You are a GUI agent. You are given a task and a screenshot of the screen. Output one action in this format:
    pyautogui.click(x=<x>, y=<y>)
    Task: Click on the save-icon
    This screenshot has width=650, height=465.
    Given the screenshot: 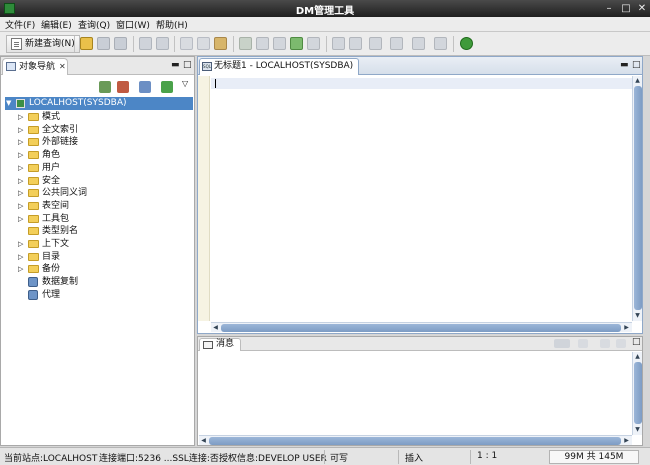 What is the action you would take?
    pyautogui.click(x=103, y=43)
    